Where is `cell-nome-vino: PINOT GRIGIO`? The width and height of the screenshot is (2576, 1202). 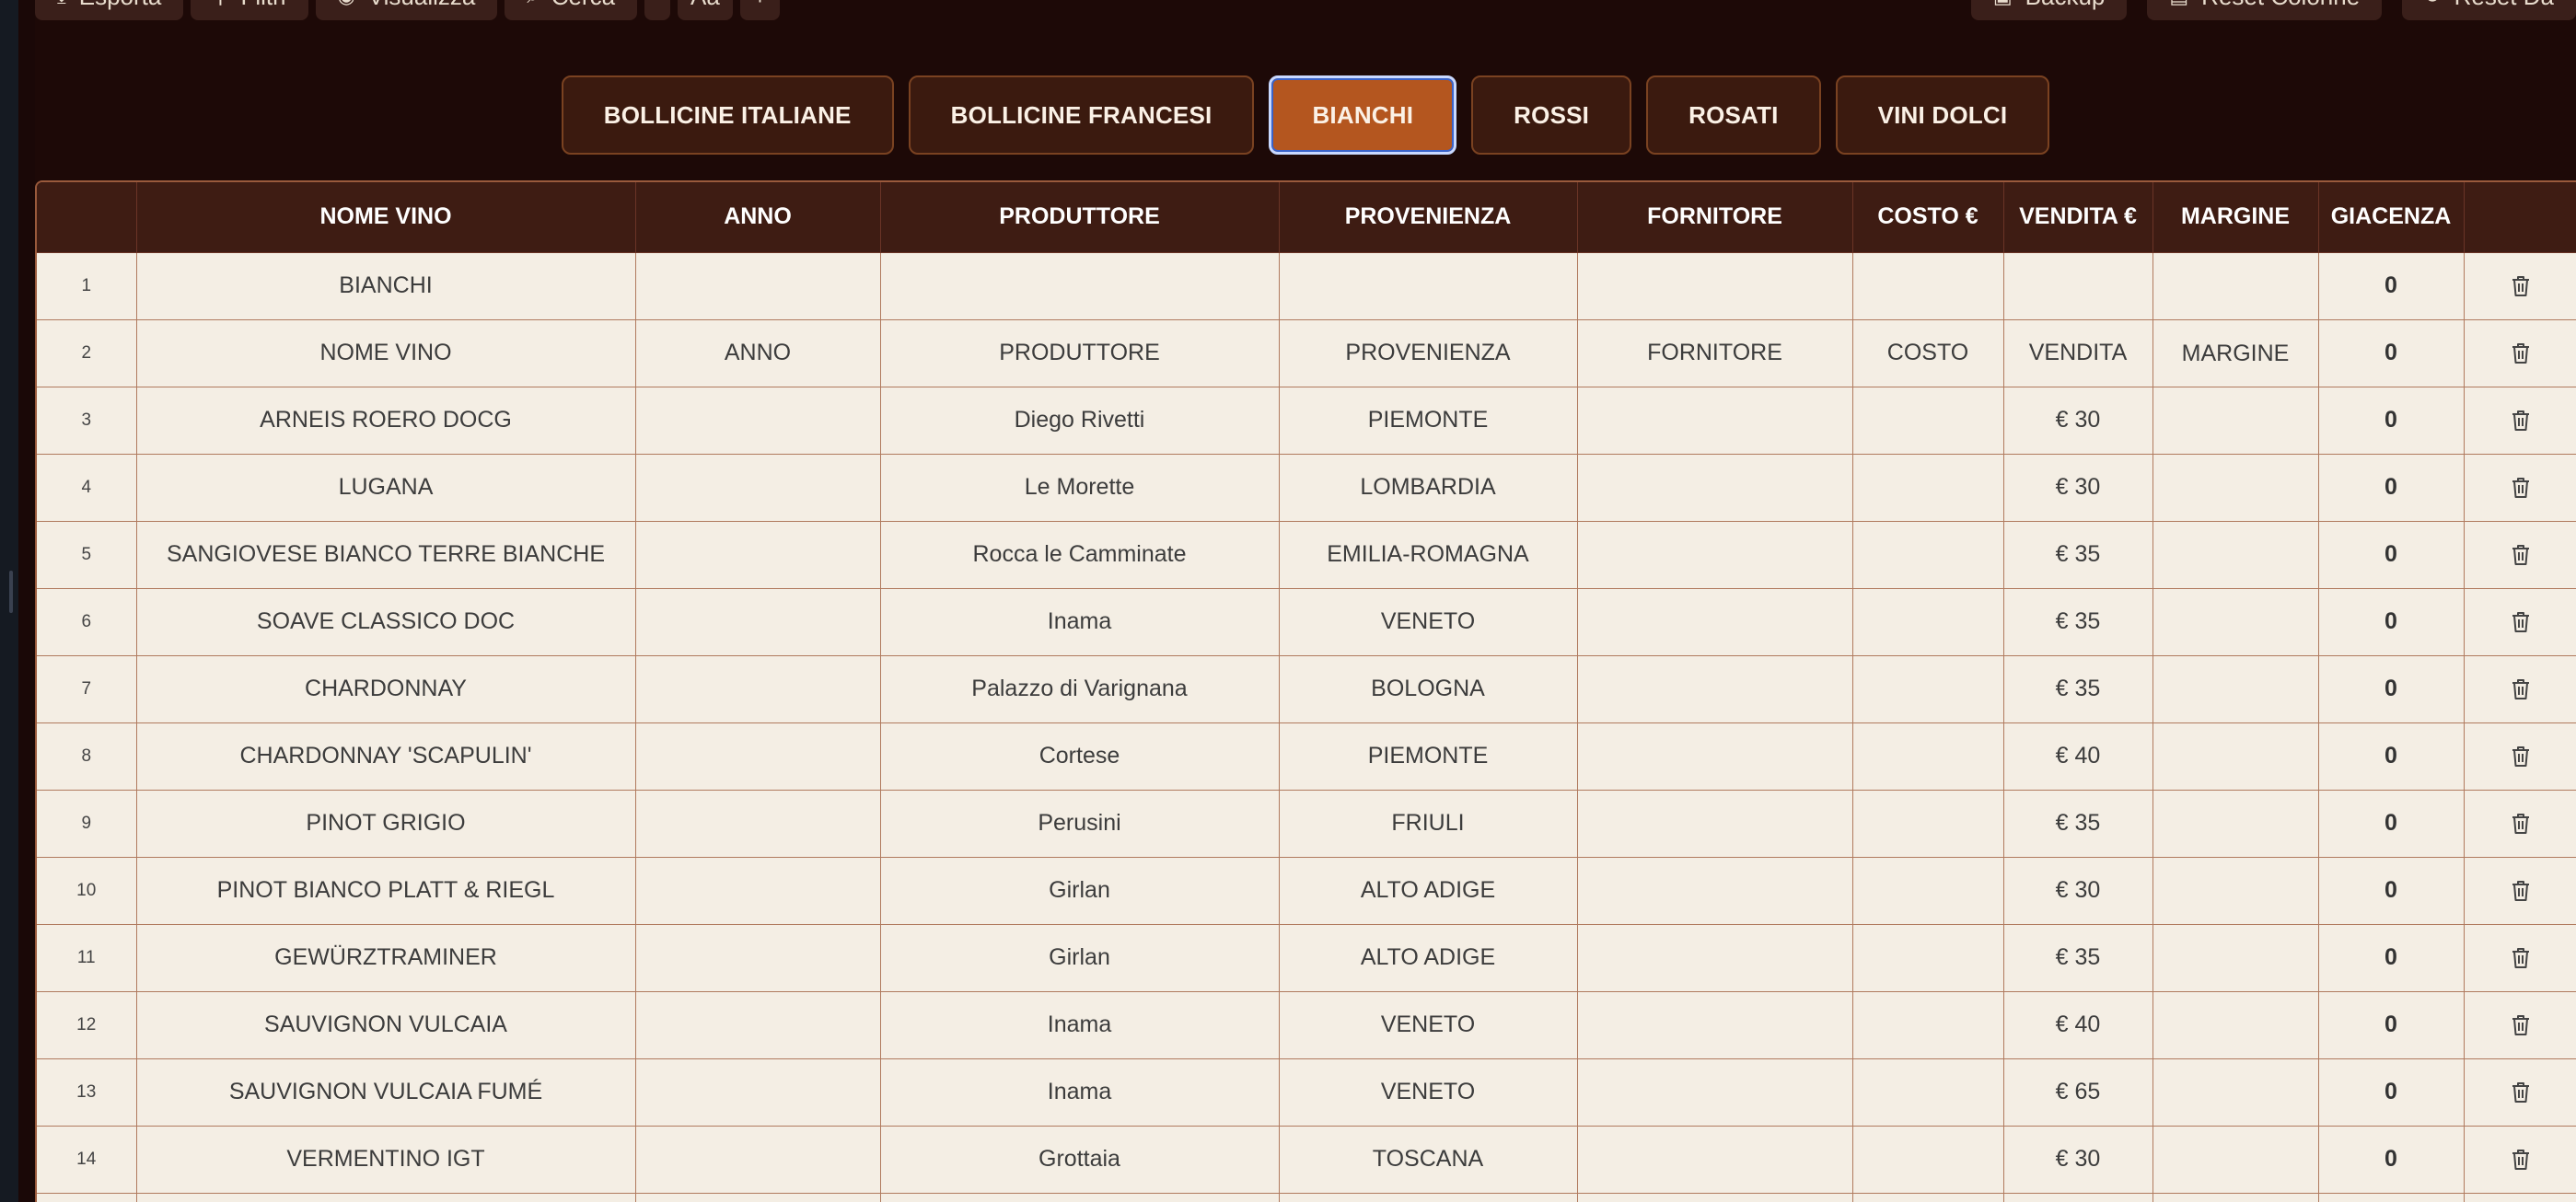
cell-nome-vino: PINOT GRIGIO is located at coordinates (386, 824).